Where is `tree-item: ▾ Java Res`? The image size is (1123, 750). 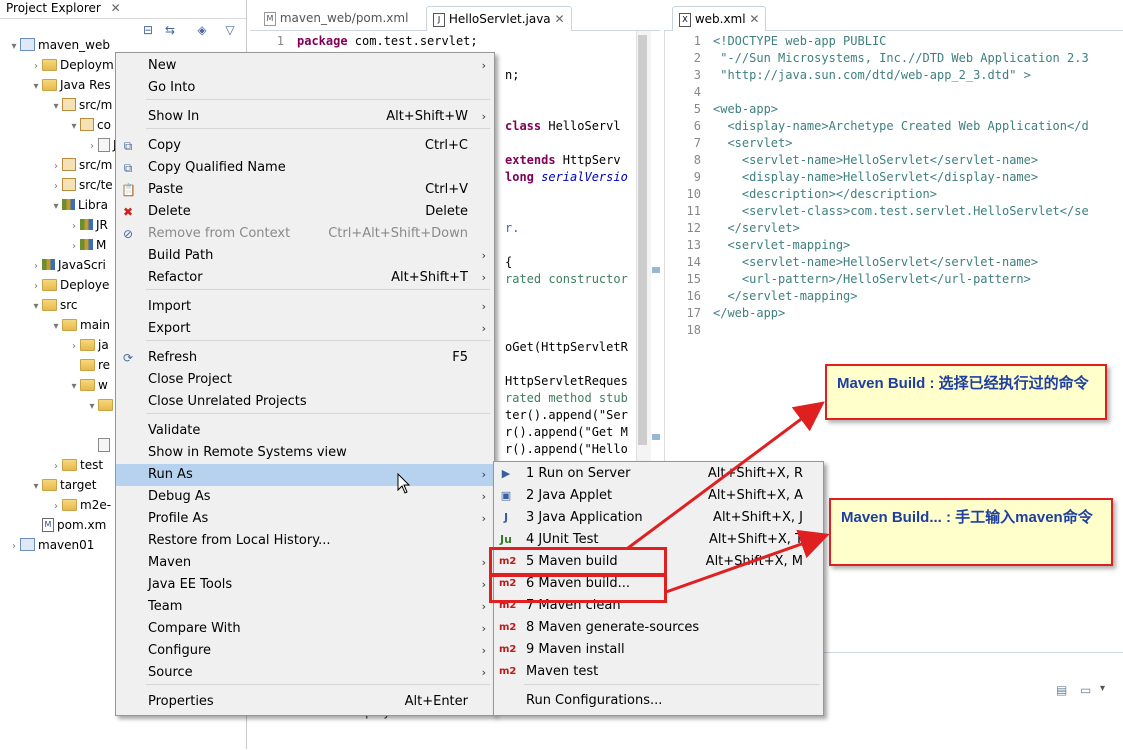 tree-item: ▾ Java Res is located at coordinates (70, 86).